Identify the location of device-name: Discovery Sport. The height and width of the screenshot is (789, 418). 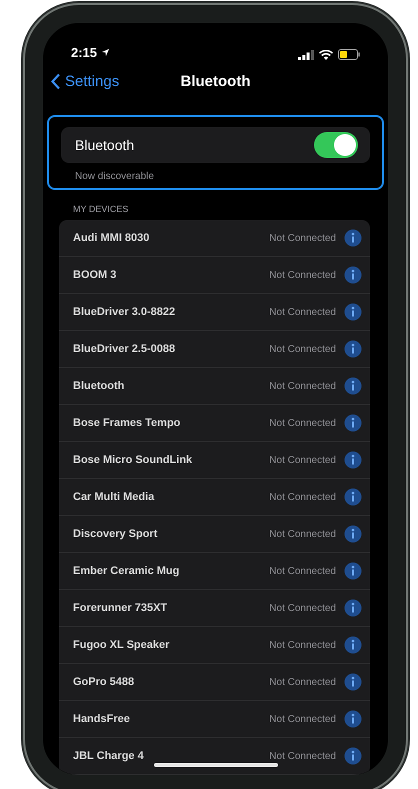
(171, 534).